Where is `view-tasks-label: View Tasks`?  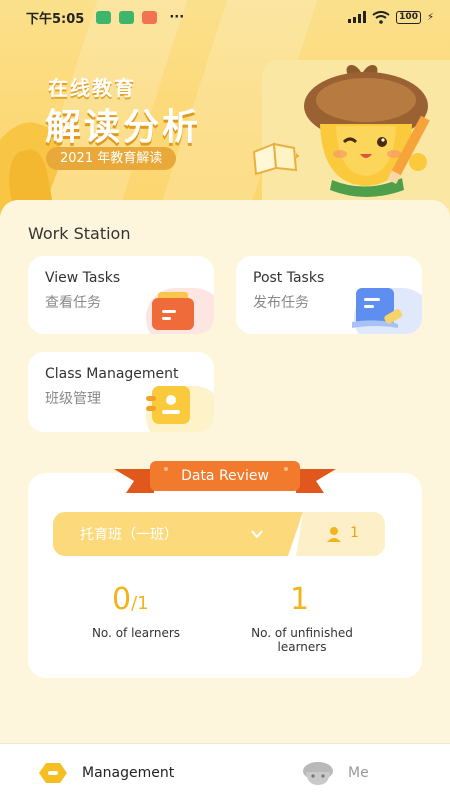 view-tasks-label: View Tasks is located at coordinates (83, 278).